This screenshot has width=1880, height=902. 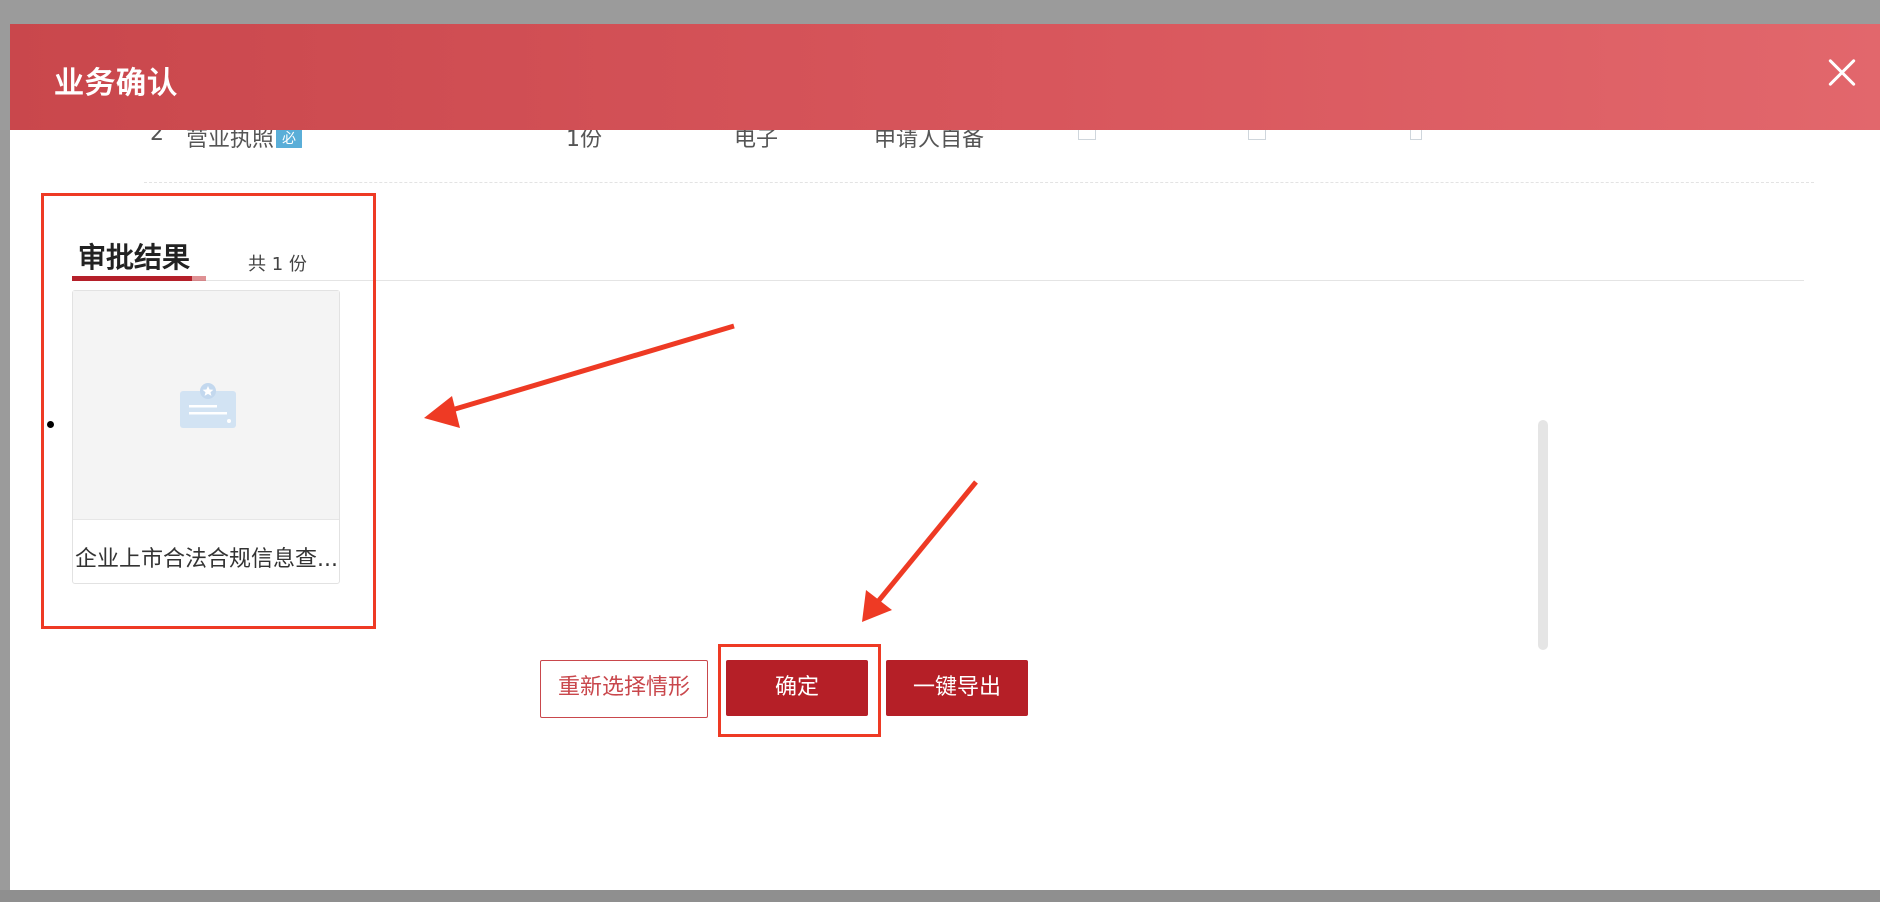 What do you see at coordinates (230, 139) in the screenshot?
I see `row-material-name: 营业执照` at bounding box center [230, 139].